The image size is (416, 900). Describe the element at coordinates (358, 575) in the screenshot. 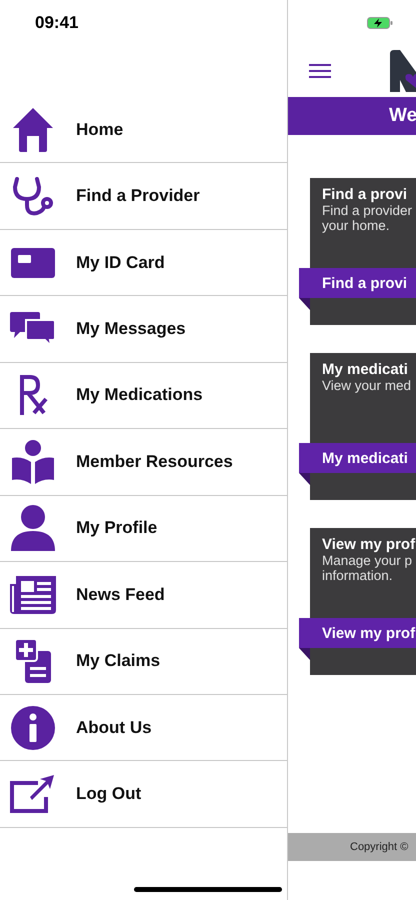

I see `card-description: information.` at that location.